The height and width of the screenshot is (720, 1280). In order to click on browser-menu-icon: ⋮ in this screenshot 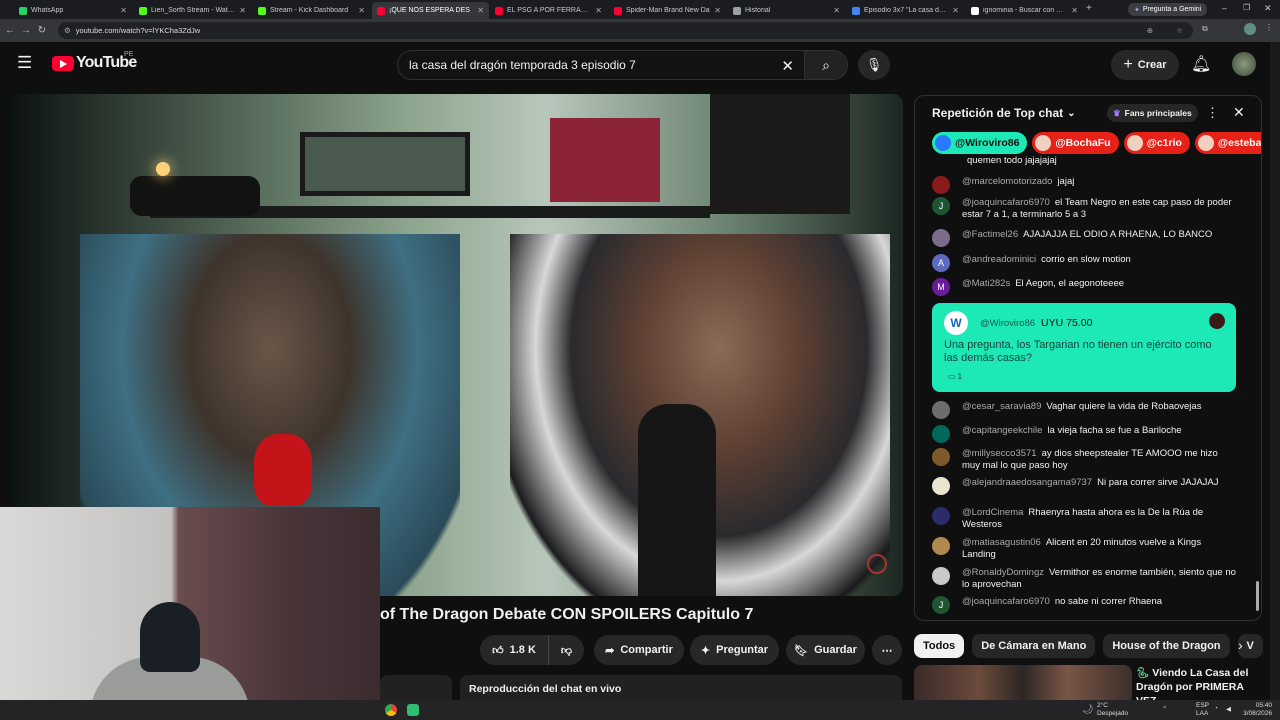, I will do `click(1269, 27)`.